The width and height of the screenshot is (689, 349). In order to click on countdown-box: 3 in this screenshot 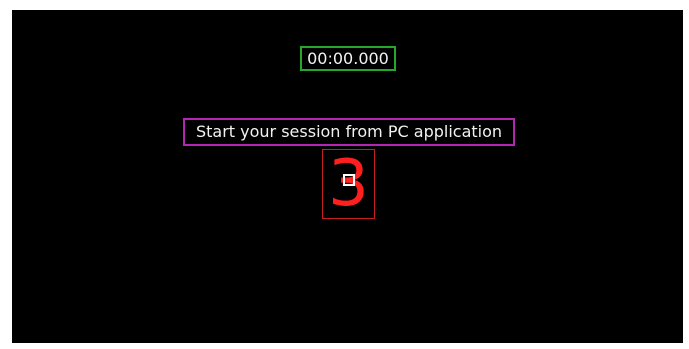, I will do `click(348, 184)`.